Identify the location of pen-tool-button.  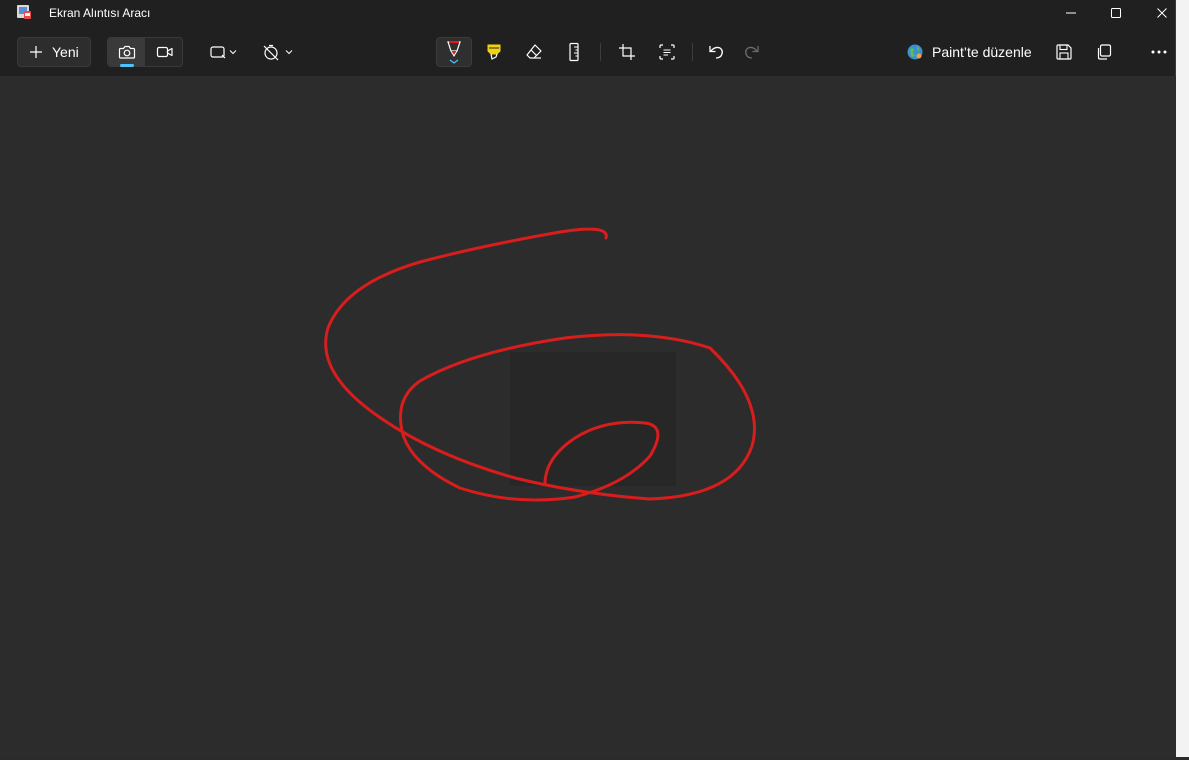
(454, 52).